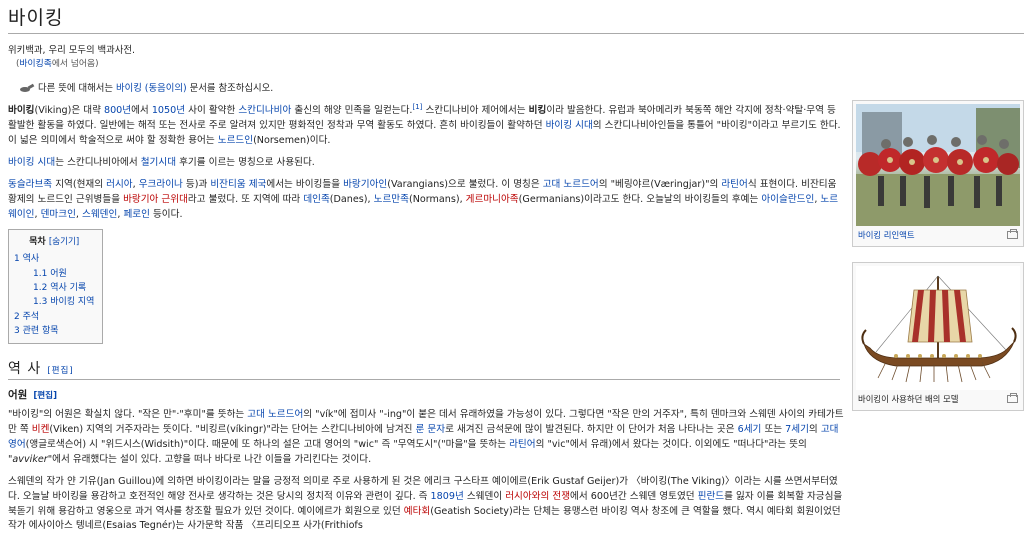 The image size is (1024, 541). I want to click on link-800: 800년, so click(117, 110).